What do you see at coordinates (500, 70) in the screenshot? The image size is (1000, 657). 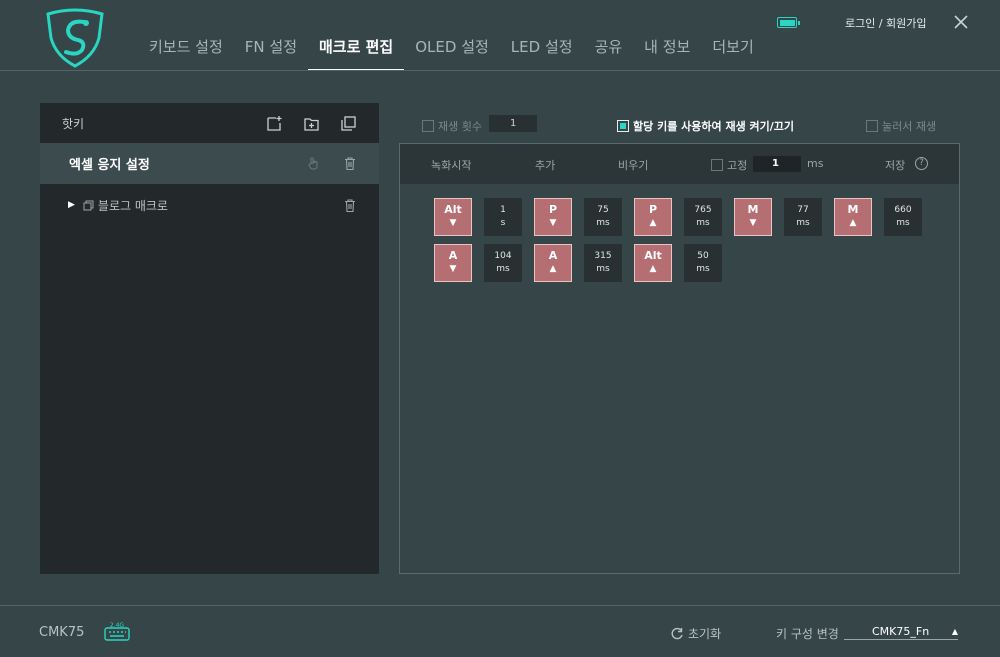 I see `header-divider` at bounding box center [500, 70].